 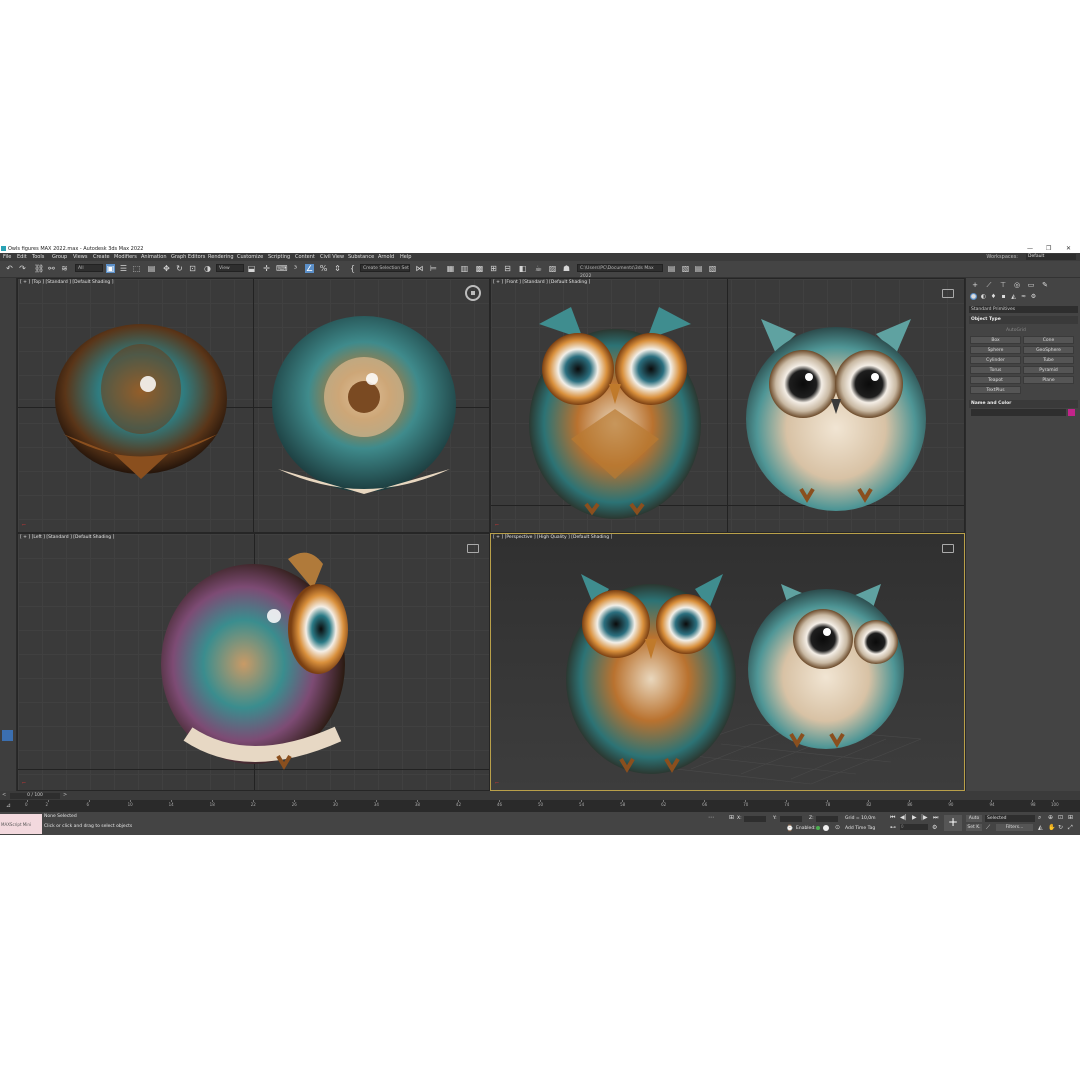 I want to click on motion-tab-icon: ◎, so click(x=1017, y=285).